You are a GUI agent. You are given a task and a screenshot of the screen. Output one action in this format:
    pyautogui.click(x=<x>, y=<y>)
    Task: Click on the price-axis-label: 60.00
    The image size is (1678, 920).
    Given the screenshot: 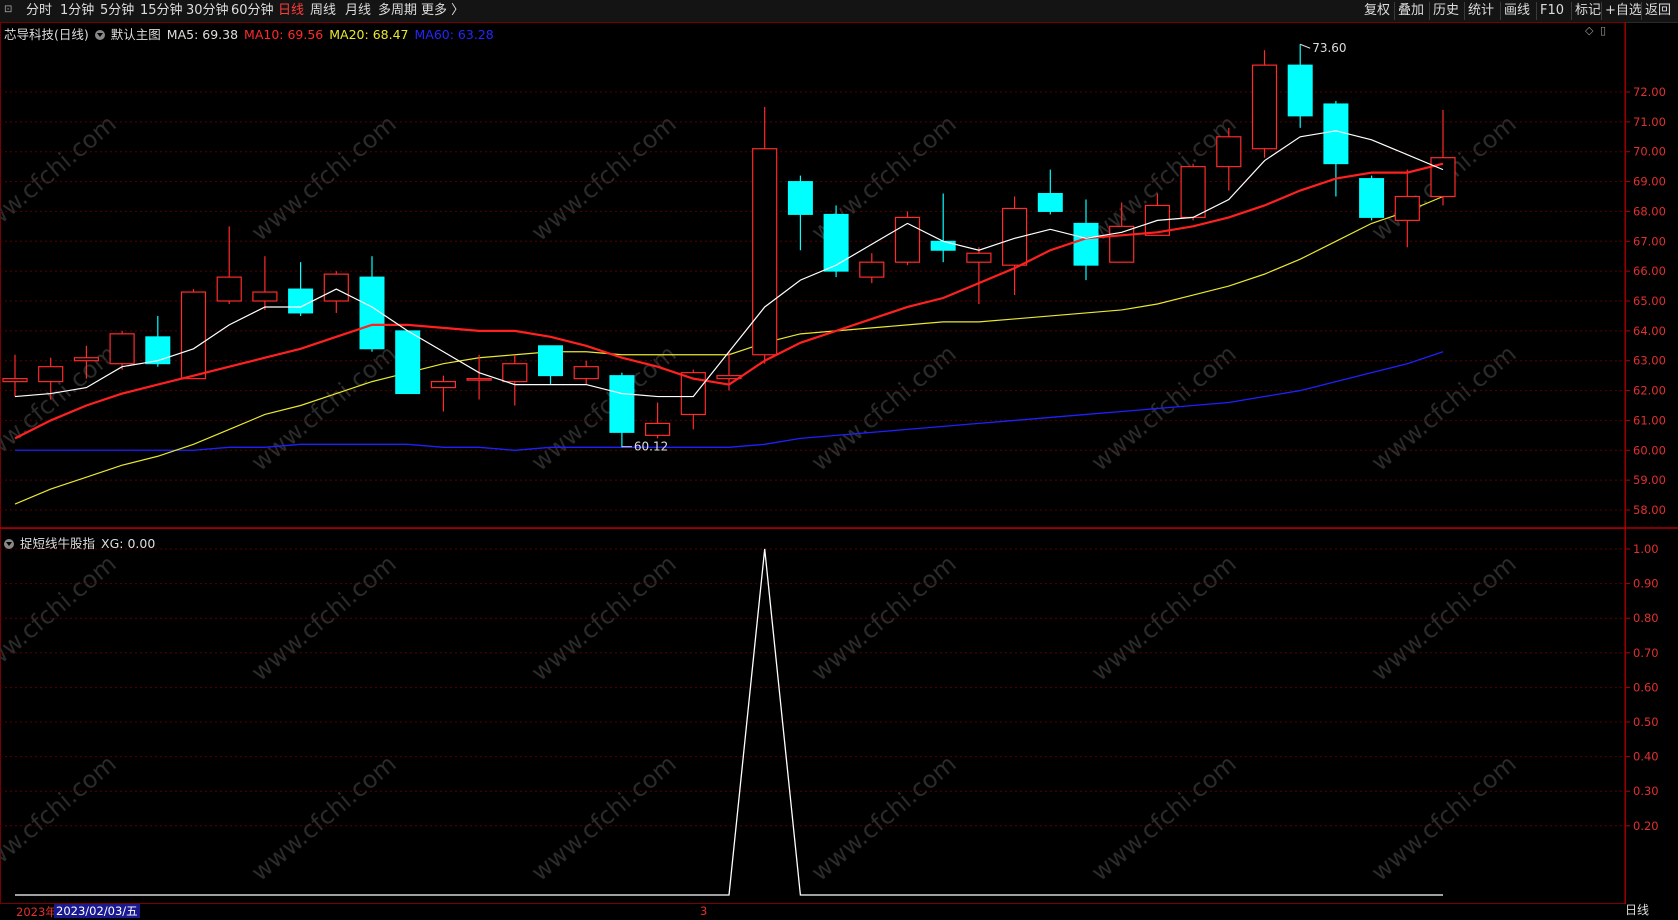 What is the action you would take?
    pyautogui.click(x=1649, y=450)
    